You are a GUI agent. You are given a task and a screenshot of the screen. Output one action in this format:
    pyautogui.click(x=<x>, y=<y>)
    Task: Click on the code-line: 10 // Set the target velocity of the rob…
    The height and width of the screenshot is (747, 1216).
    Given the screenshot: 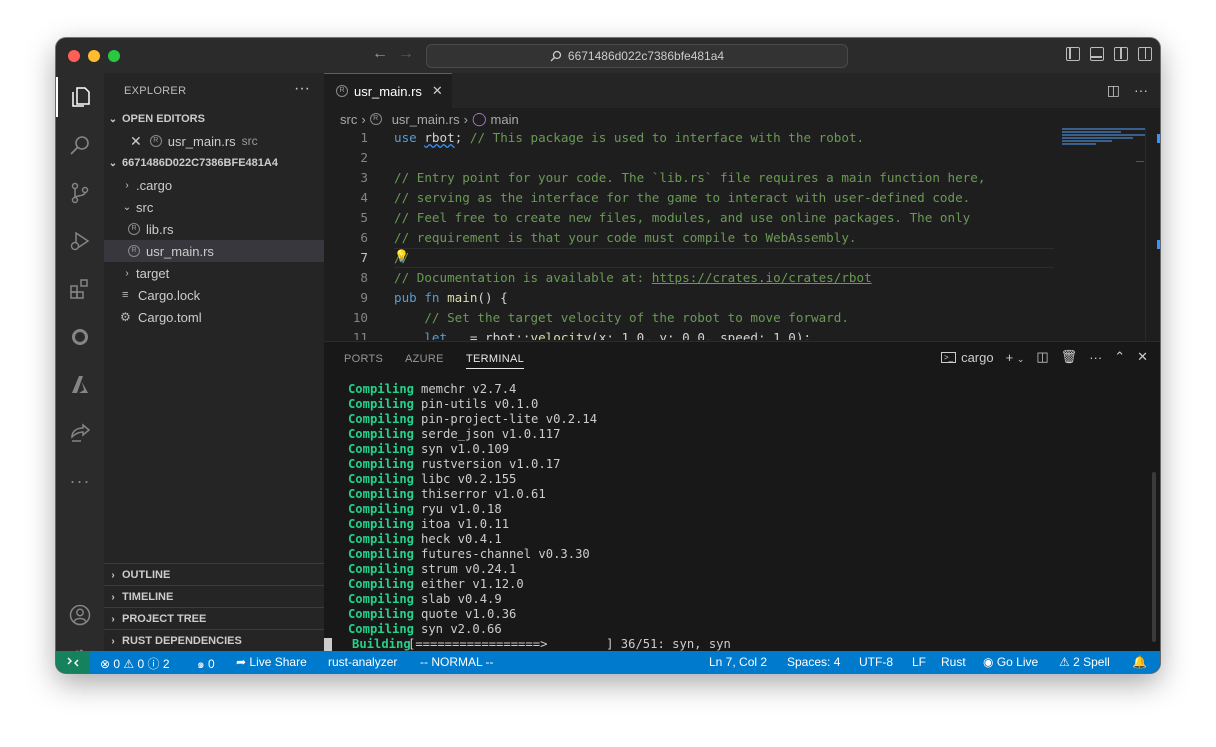 What is the action you would take?
    pyautogui.click(x=694, y=318)
    